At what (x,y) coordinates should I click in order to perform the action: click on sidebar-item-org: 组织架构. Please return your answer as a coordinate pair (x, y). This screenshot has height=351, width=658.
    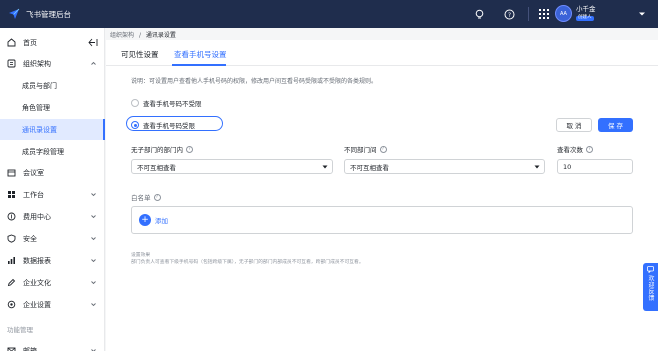
    Looking at the image, I should click on (52, 63).